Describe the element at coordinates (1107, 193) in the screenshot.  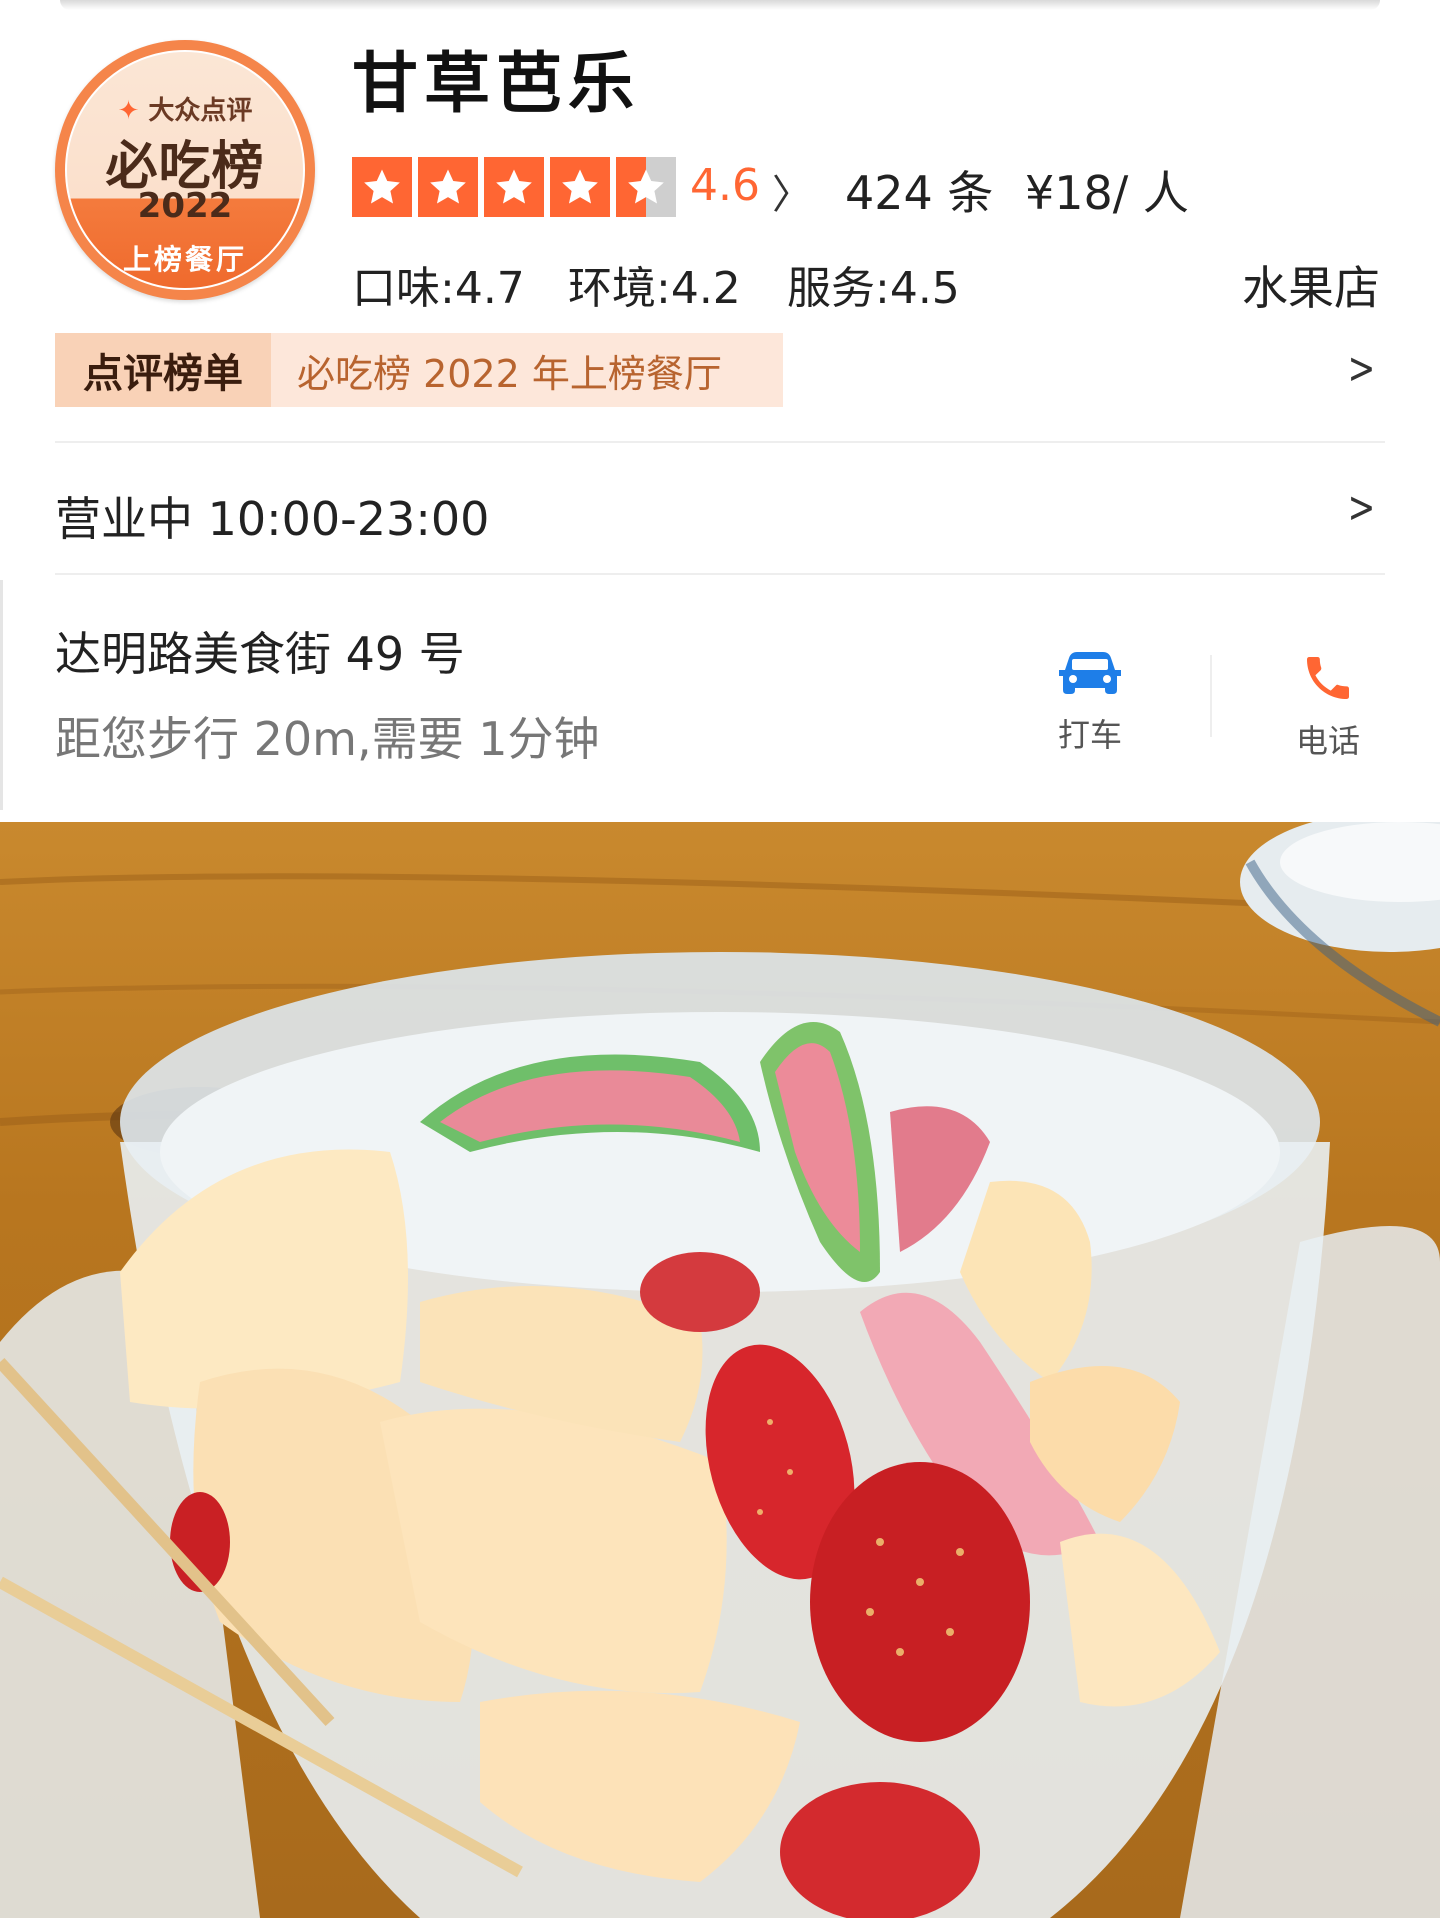
I see `price-per-person: ¥18/ 人` at that location.